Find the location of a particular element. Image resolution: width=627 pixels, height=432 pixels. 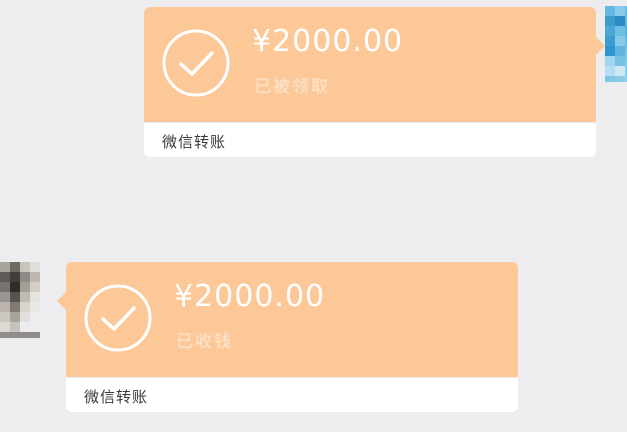

transfer-status: 已被领取 is located at coordinates (292, 87).